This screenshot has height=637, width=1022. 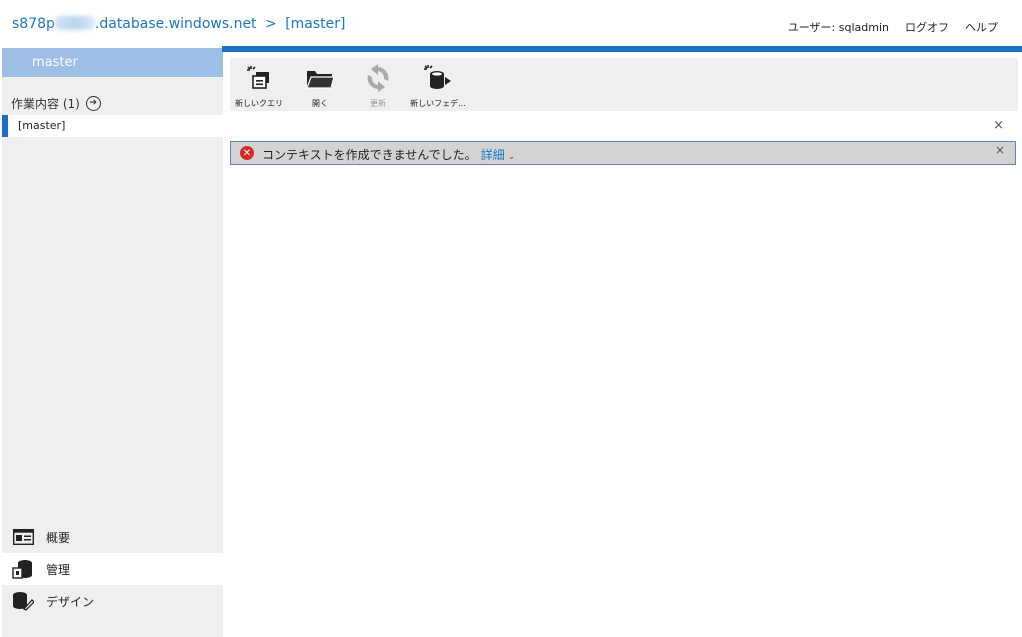 I want to click on user-label: ユーザー: sqladmin, so click(x=838, y=27).